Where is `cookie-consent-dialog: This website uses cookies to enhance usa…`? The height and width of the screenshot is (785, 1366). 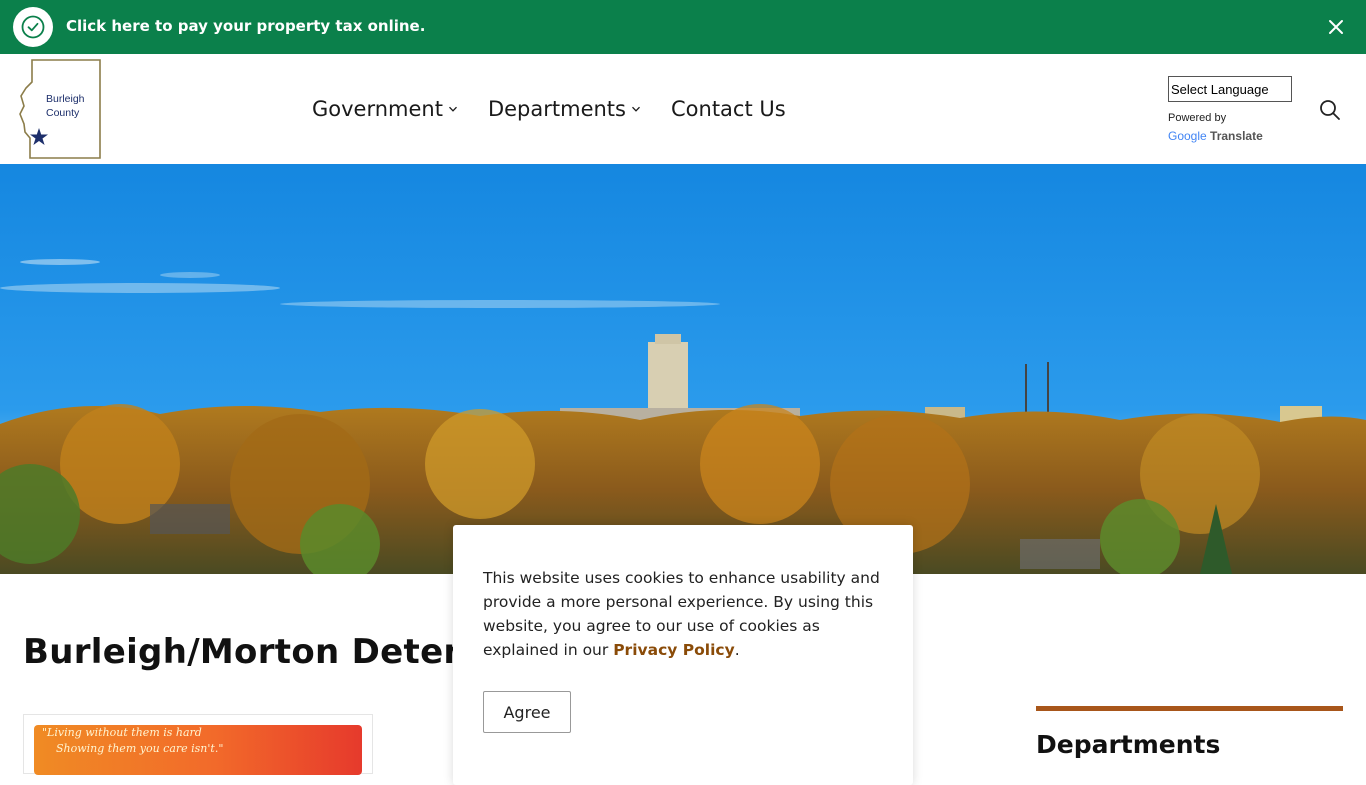
cookie-consent-dialog: This website uses cookies to enhance usa… is located at coordinates (683, 655).